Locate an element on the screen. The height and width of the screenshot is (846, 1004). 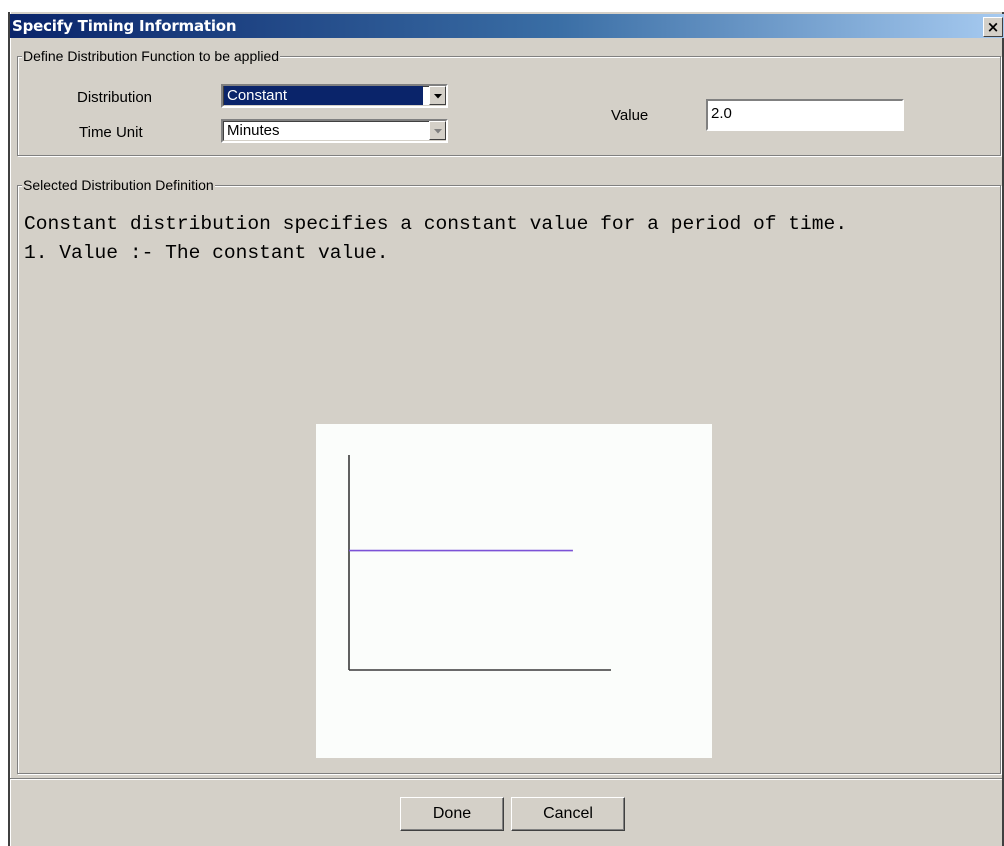
title-bar: Specify Timing Information is located at coordinates (507, 26).